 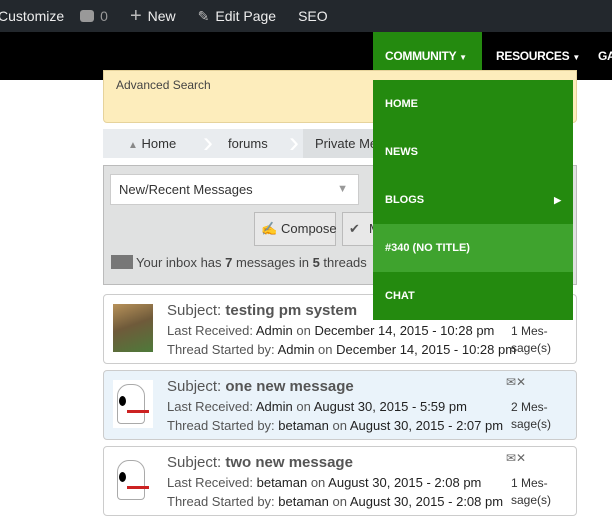 What do you see at coordinates (156, 16) in the screenshot?
I see `new-link: + New` at bounding box center [156, 16].